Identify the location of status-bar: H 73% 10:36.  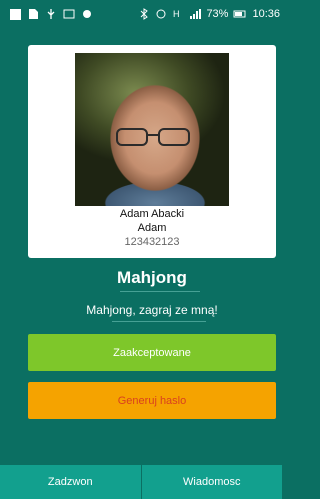
(141, 14).